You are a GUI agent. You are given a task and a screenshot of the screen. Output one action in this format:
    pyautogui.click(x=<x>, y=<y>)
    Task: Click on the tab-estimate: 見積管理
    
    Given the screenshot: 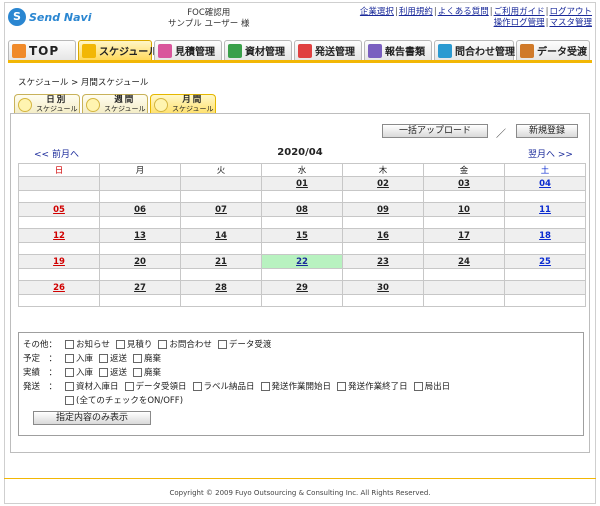 What is the action you would take?
    pyautogui.click(x=188, y=50)
    